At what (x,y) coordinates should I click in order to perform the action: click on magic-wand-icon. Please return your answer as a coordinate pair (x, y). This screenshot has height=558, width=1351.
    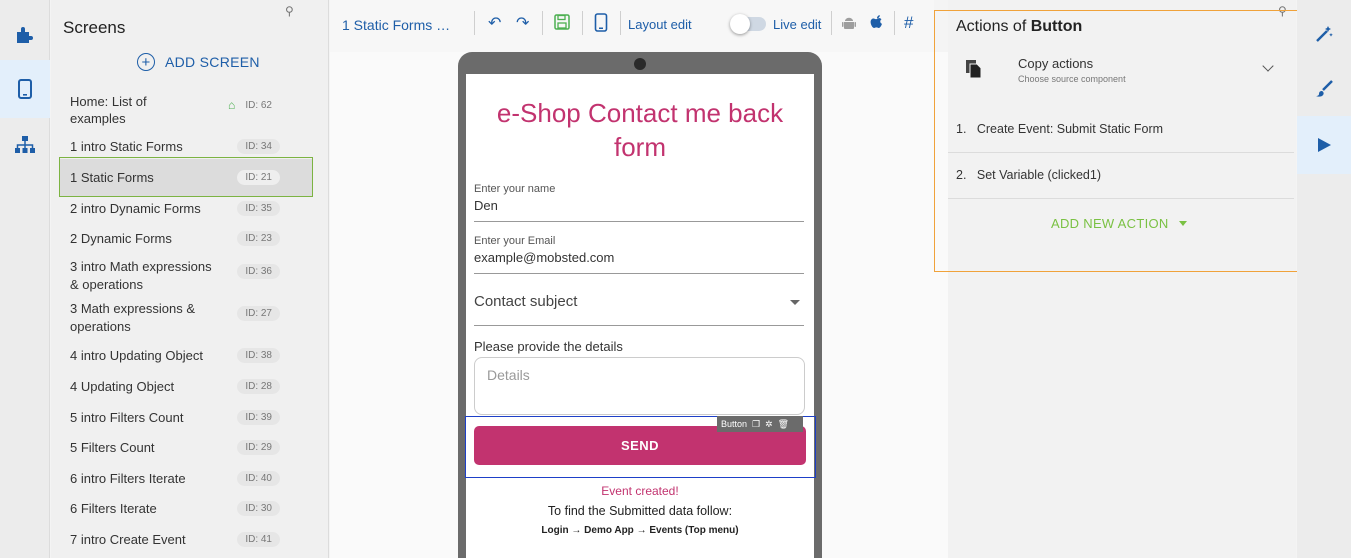
    Looking at the image, I should click on (1324, 34).